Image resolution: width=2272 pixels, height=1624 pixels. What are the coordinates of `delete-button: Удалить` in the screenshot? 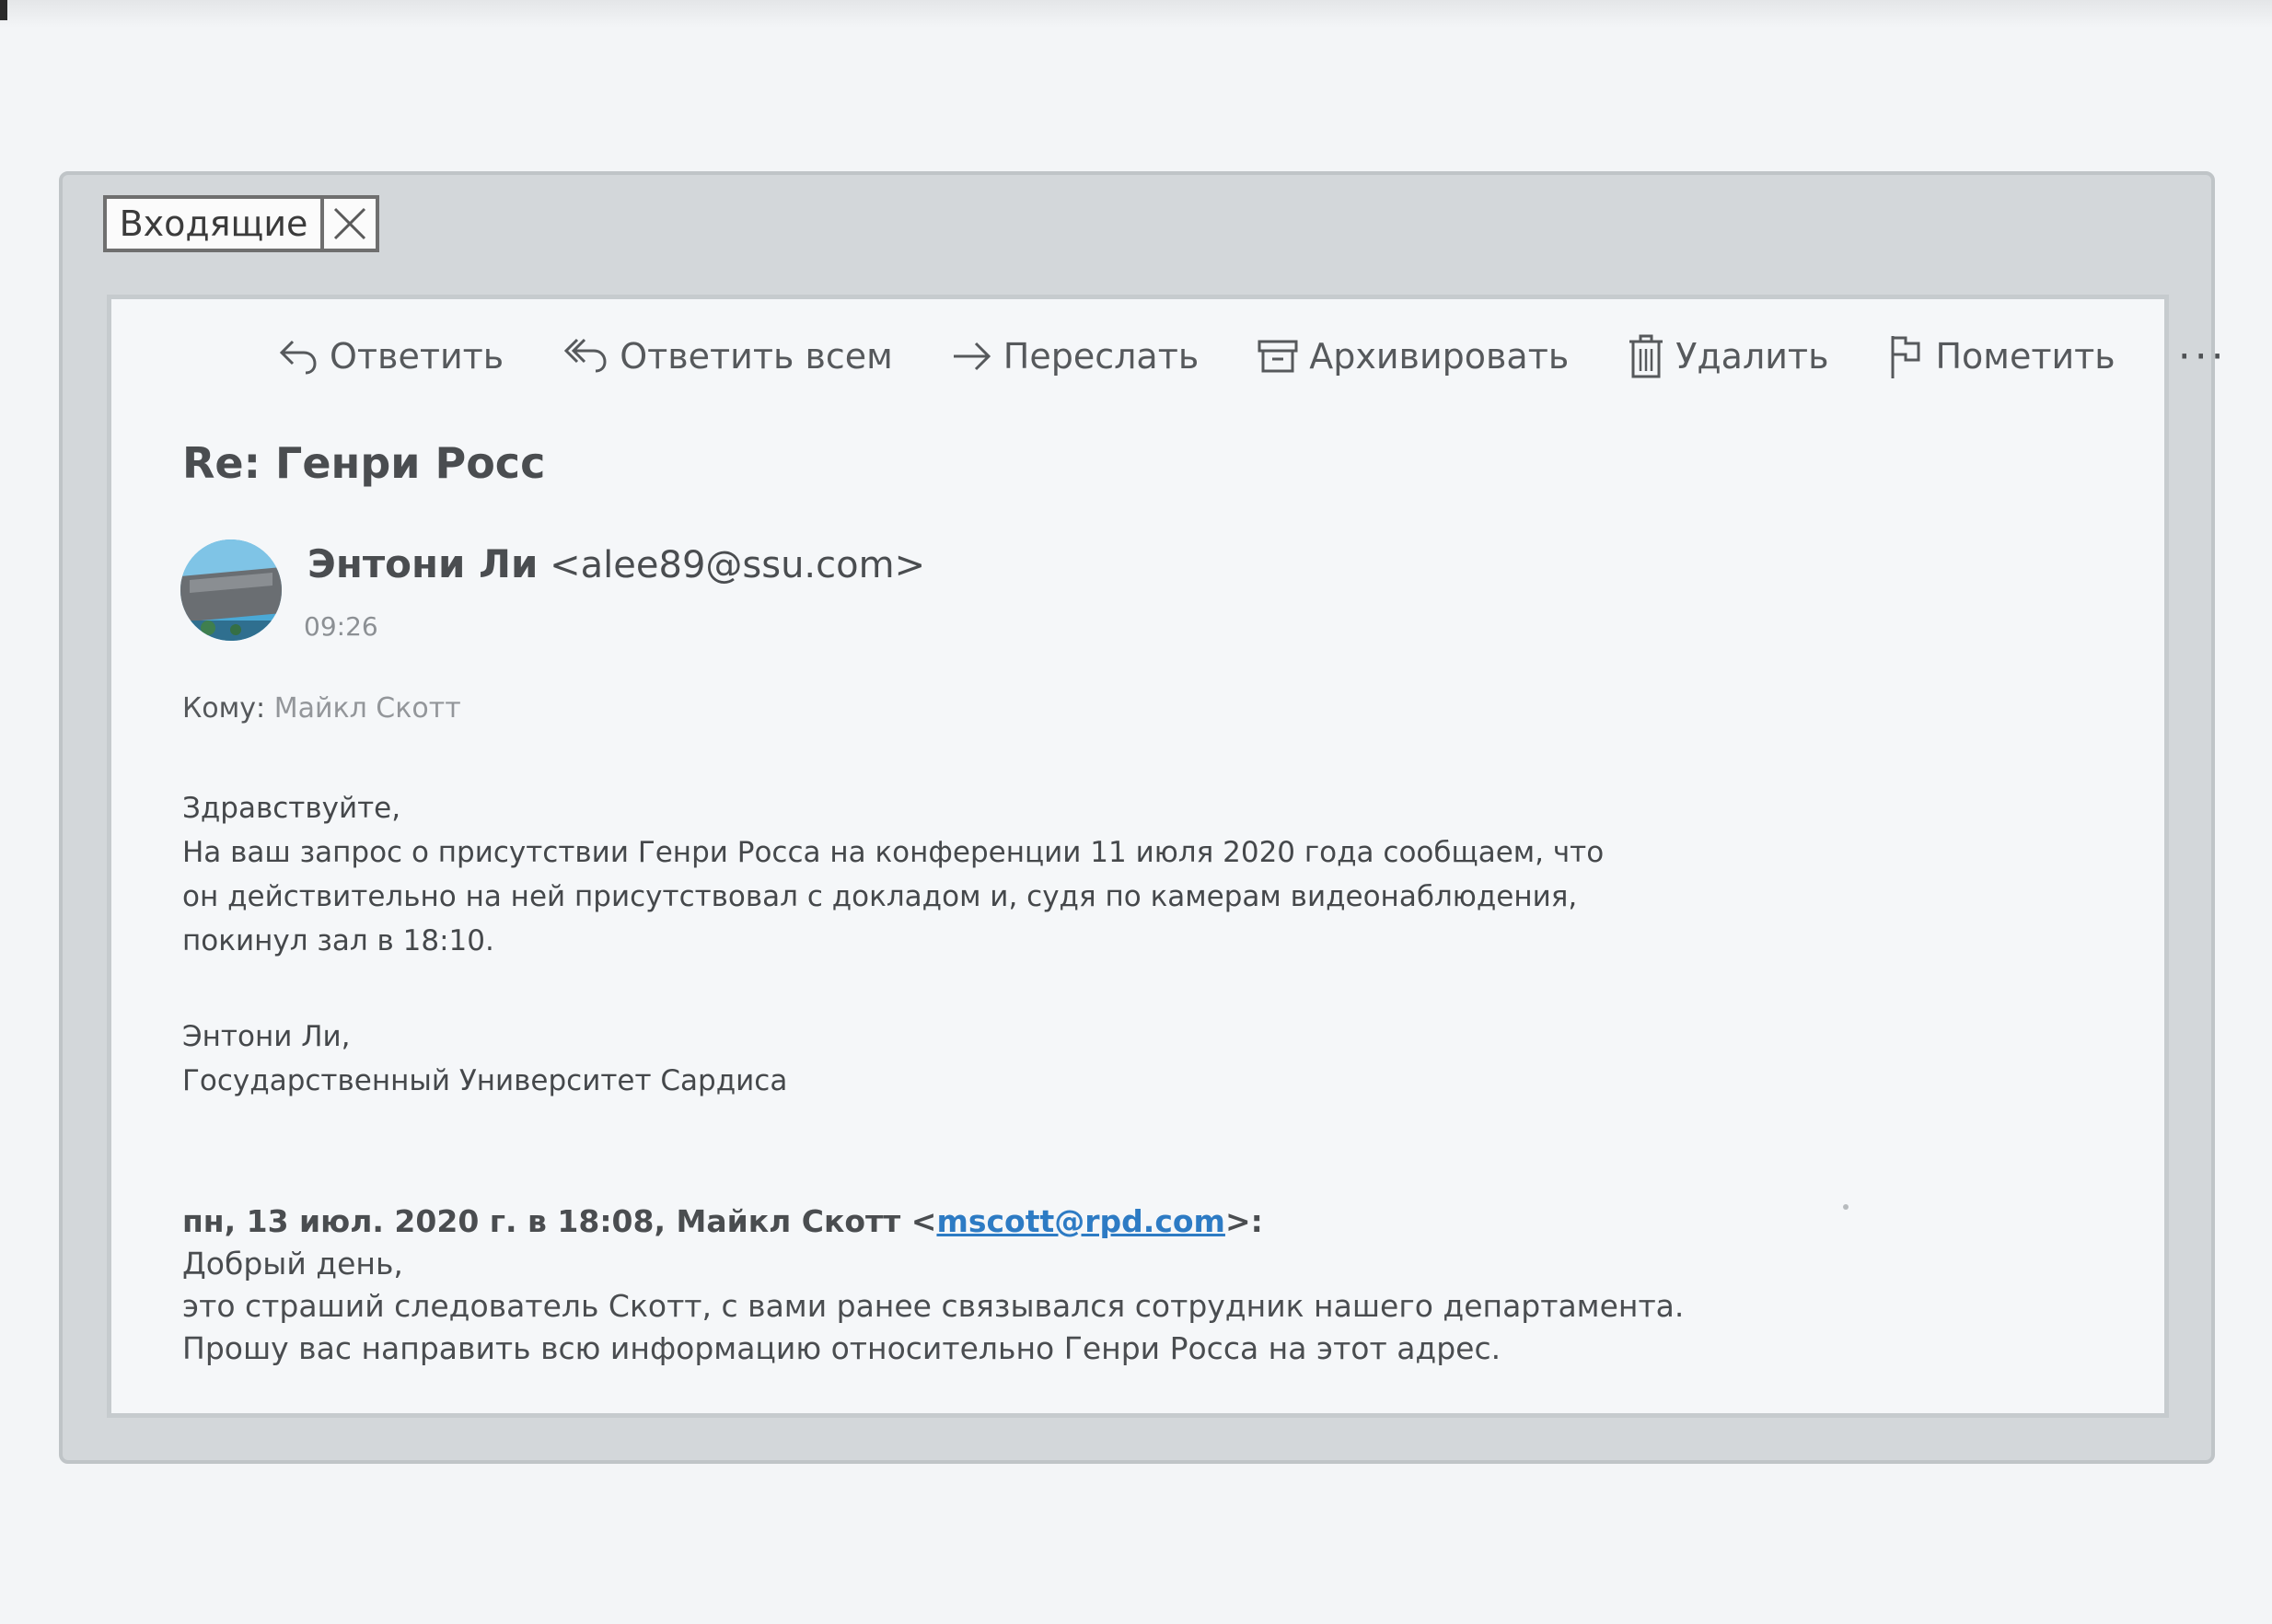 It's located at (1727, 356).